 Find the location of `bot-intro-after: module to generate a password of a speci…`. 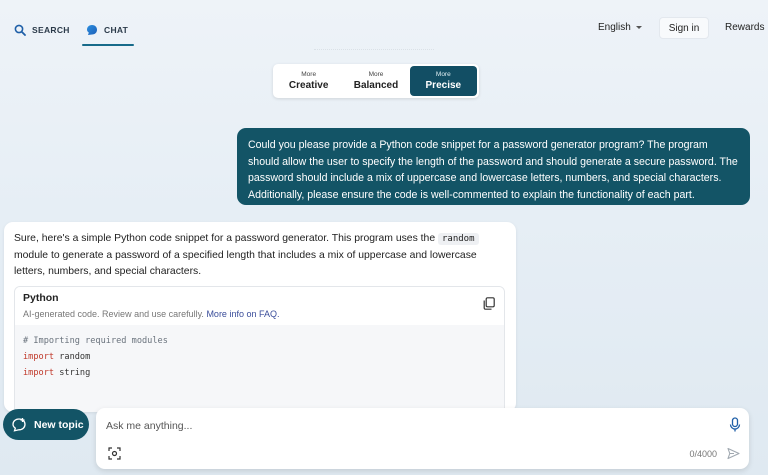

bot-intro-after: module to generate a password of a speci… is located at coordinates (245, 263).